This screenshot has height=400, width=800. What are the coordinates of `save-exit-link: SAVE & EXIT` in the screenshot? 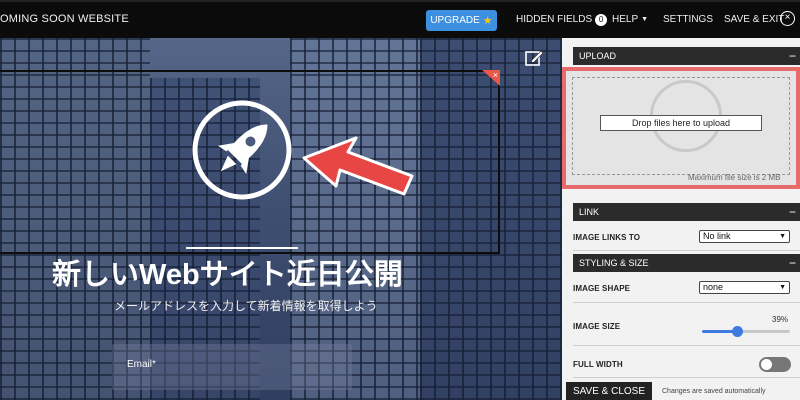 It's located at (754, 19).